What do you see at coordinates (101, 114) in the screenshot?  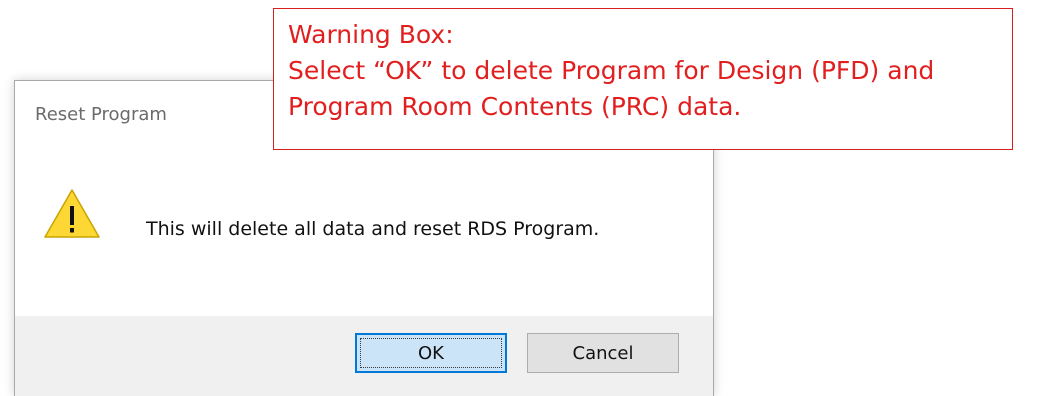 I see `dialog-title: Reset Program` at bounding box center [101, 114].